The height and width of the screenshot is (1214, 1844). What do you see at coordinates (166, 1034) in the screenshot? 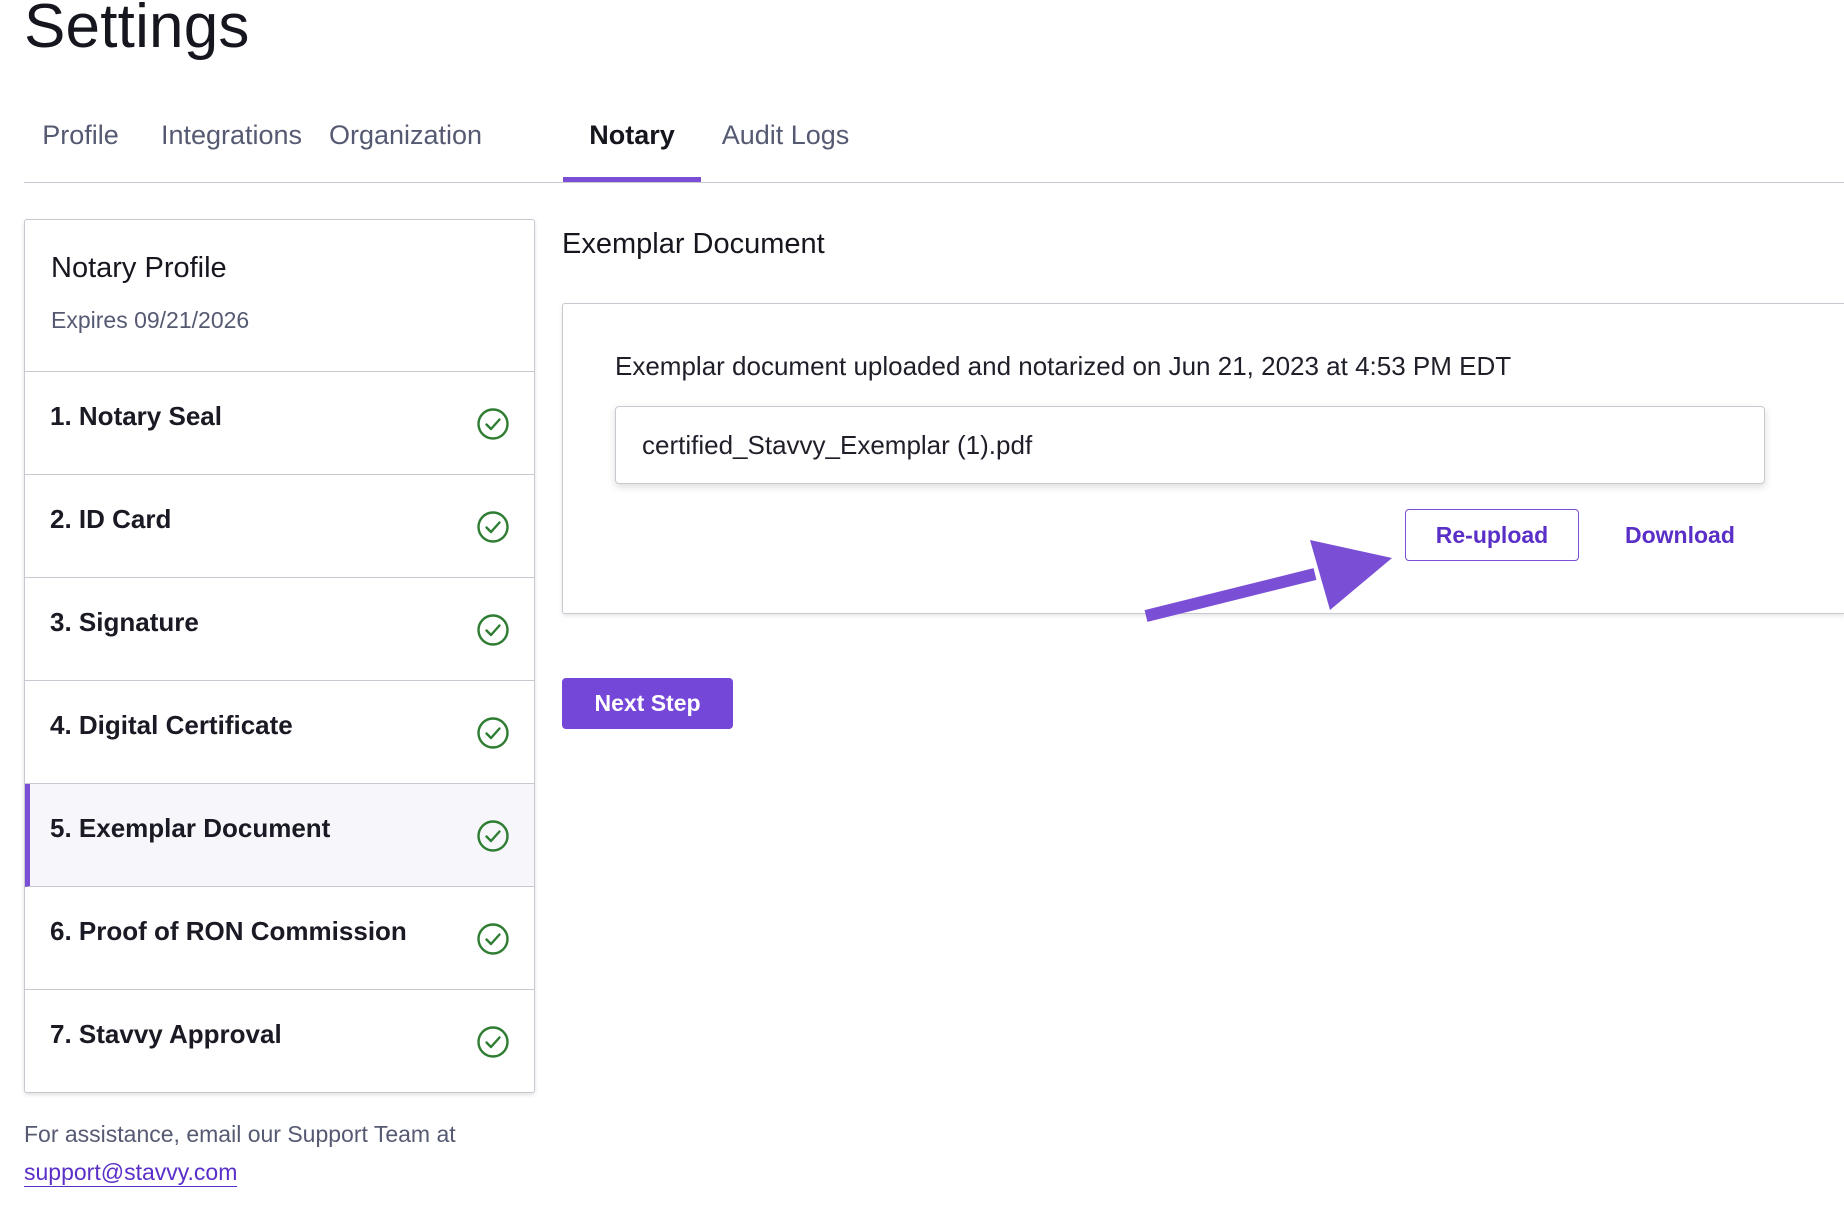
I see `step-label: 7. Stavvy Approval` at bounding box center [166, 1034].